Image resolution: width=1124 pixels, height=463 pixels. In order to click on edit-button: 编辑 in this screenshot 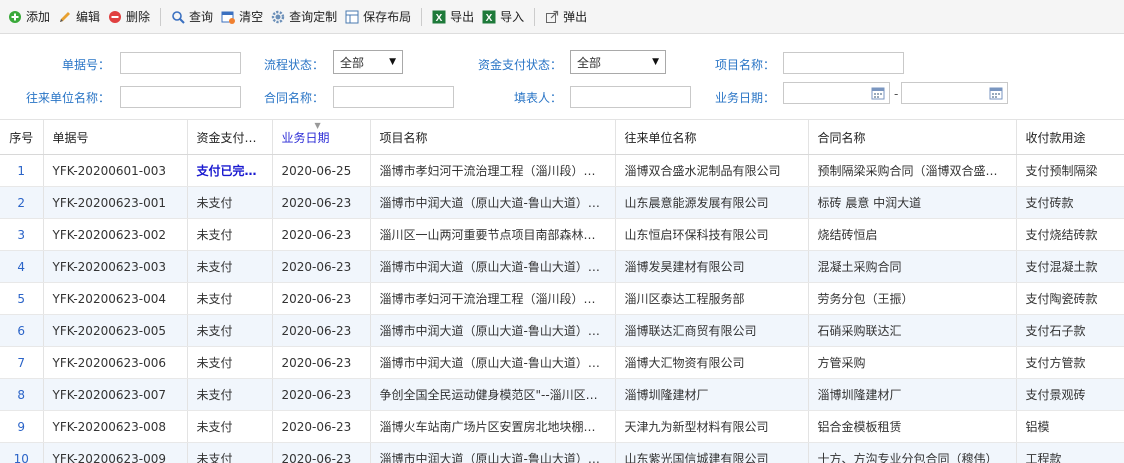, I will do `click(79, 17)`.